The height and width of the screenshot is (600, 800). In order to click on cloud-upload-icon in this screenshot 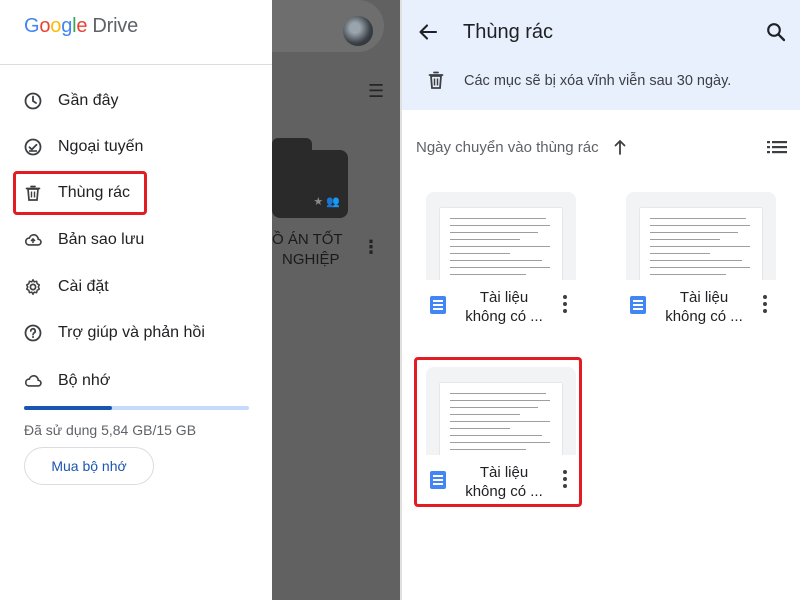, I will do `click(33, 240)`.